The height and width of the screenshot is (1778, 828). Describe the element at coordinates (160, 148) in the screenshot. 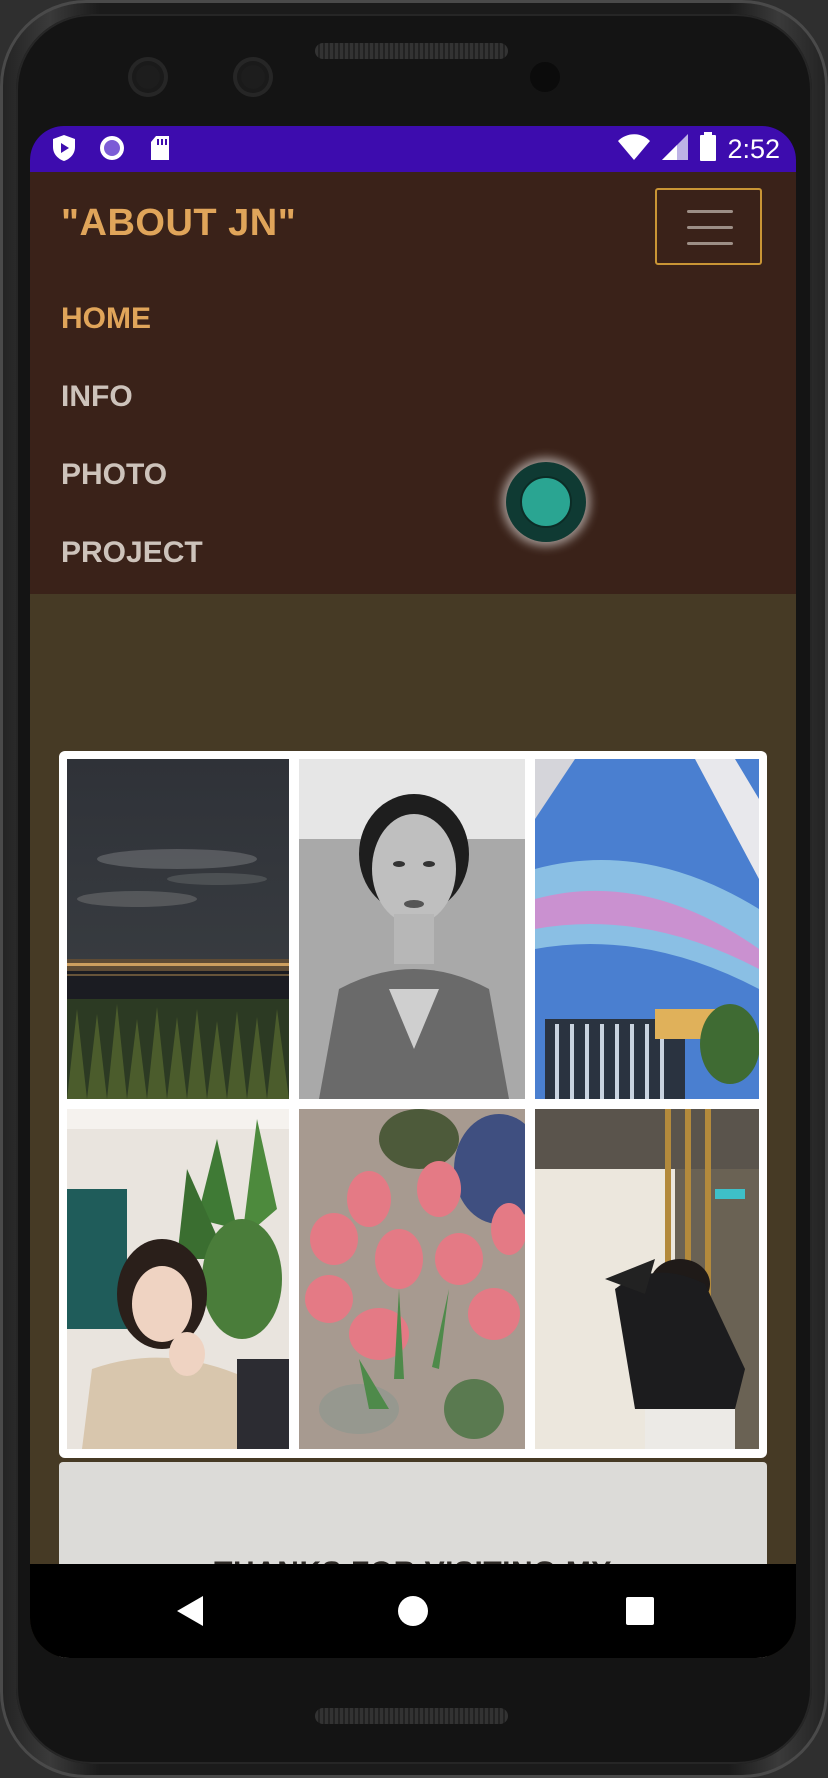

I see `sd-card-icon` at that location.